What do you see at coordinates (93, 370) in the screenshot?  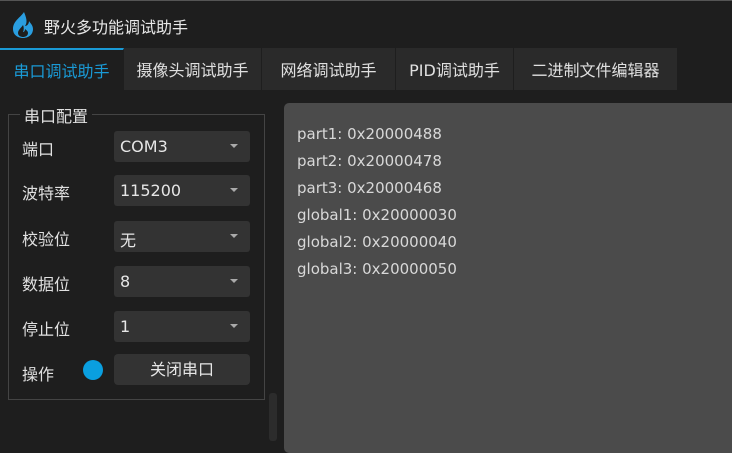 I see `status-indicator-icon` at bounding box center [93, 370].